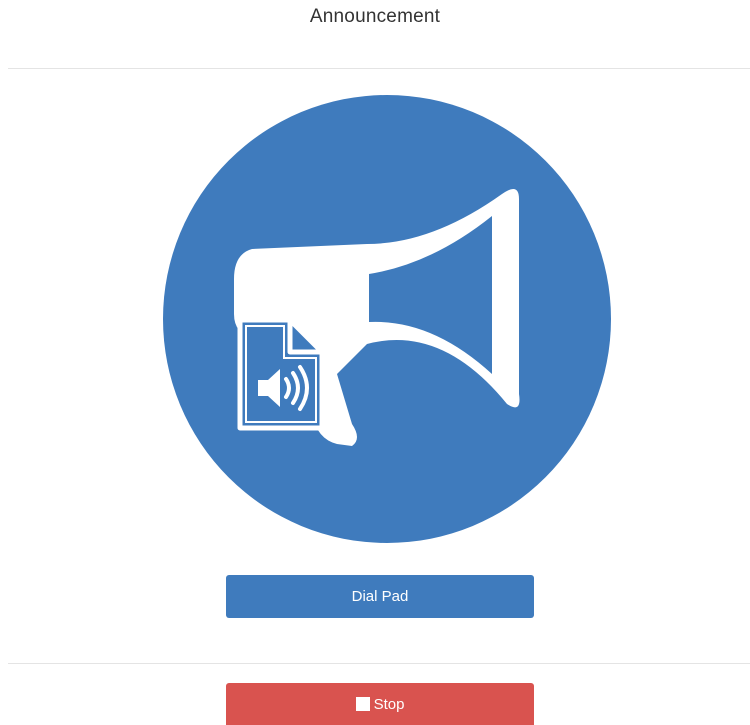  Describe the element at coordinates (389, 704) in the screenshot. I see `stop-button-label: Stop` at that location.